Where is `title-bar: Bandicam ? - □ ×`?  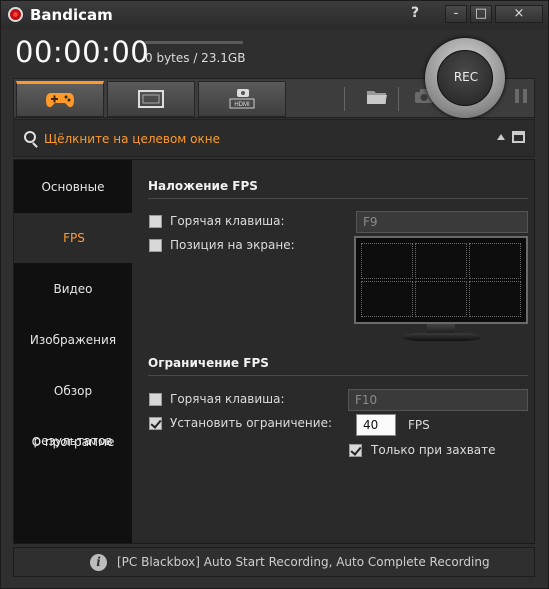 title-bar: Bandicam ? - □ × is located at coordinates (274, 15).